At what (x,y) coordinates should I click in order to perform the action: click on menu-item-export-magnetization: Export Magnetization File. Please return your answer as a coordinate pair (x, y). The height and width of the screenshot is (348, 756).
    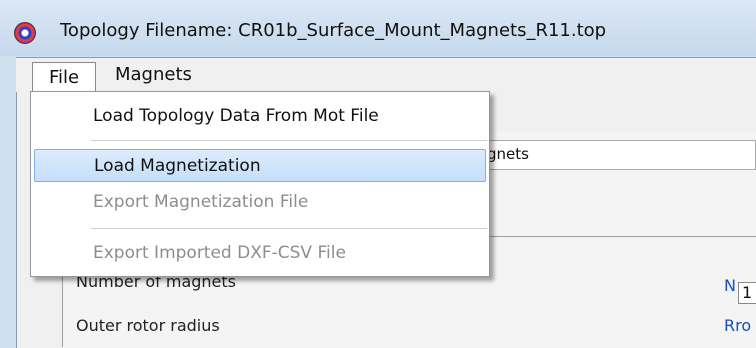
    Looking at the image, I should click on (260, 202).